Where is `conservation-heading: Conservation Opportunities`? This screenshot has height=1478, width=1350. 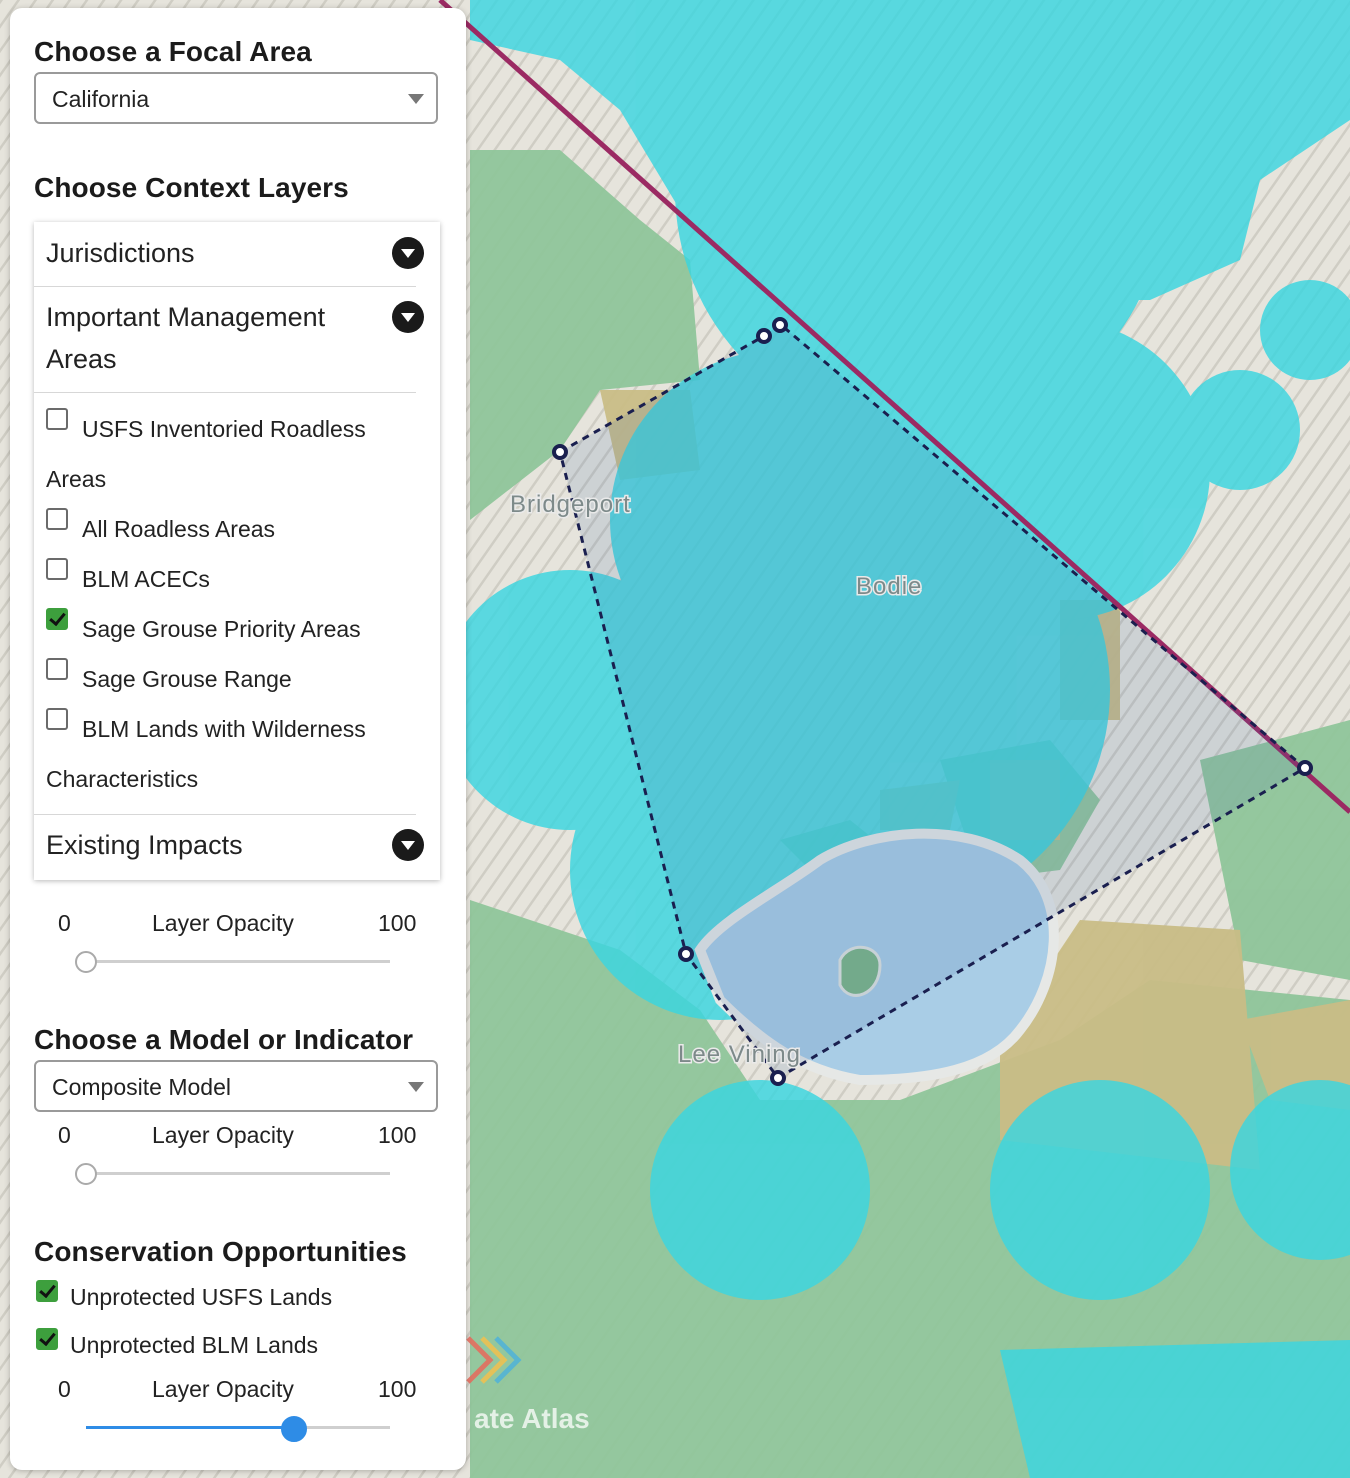
conservation-heading: Conservation Opportunities is located at coordinates (220, 1251).